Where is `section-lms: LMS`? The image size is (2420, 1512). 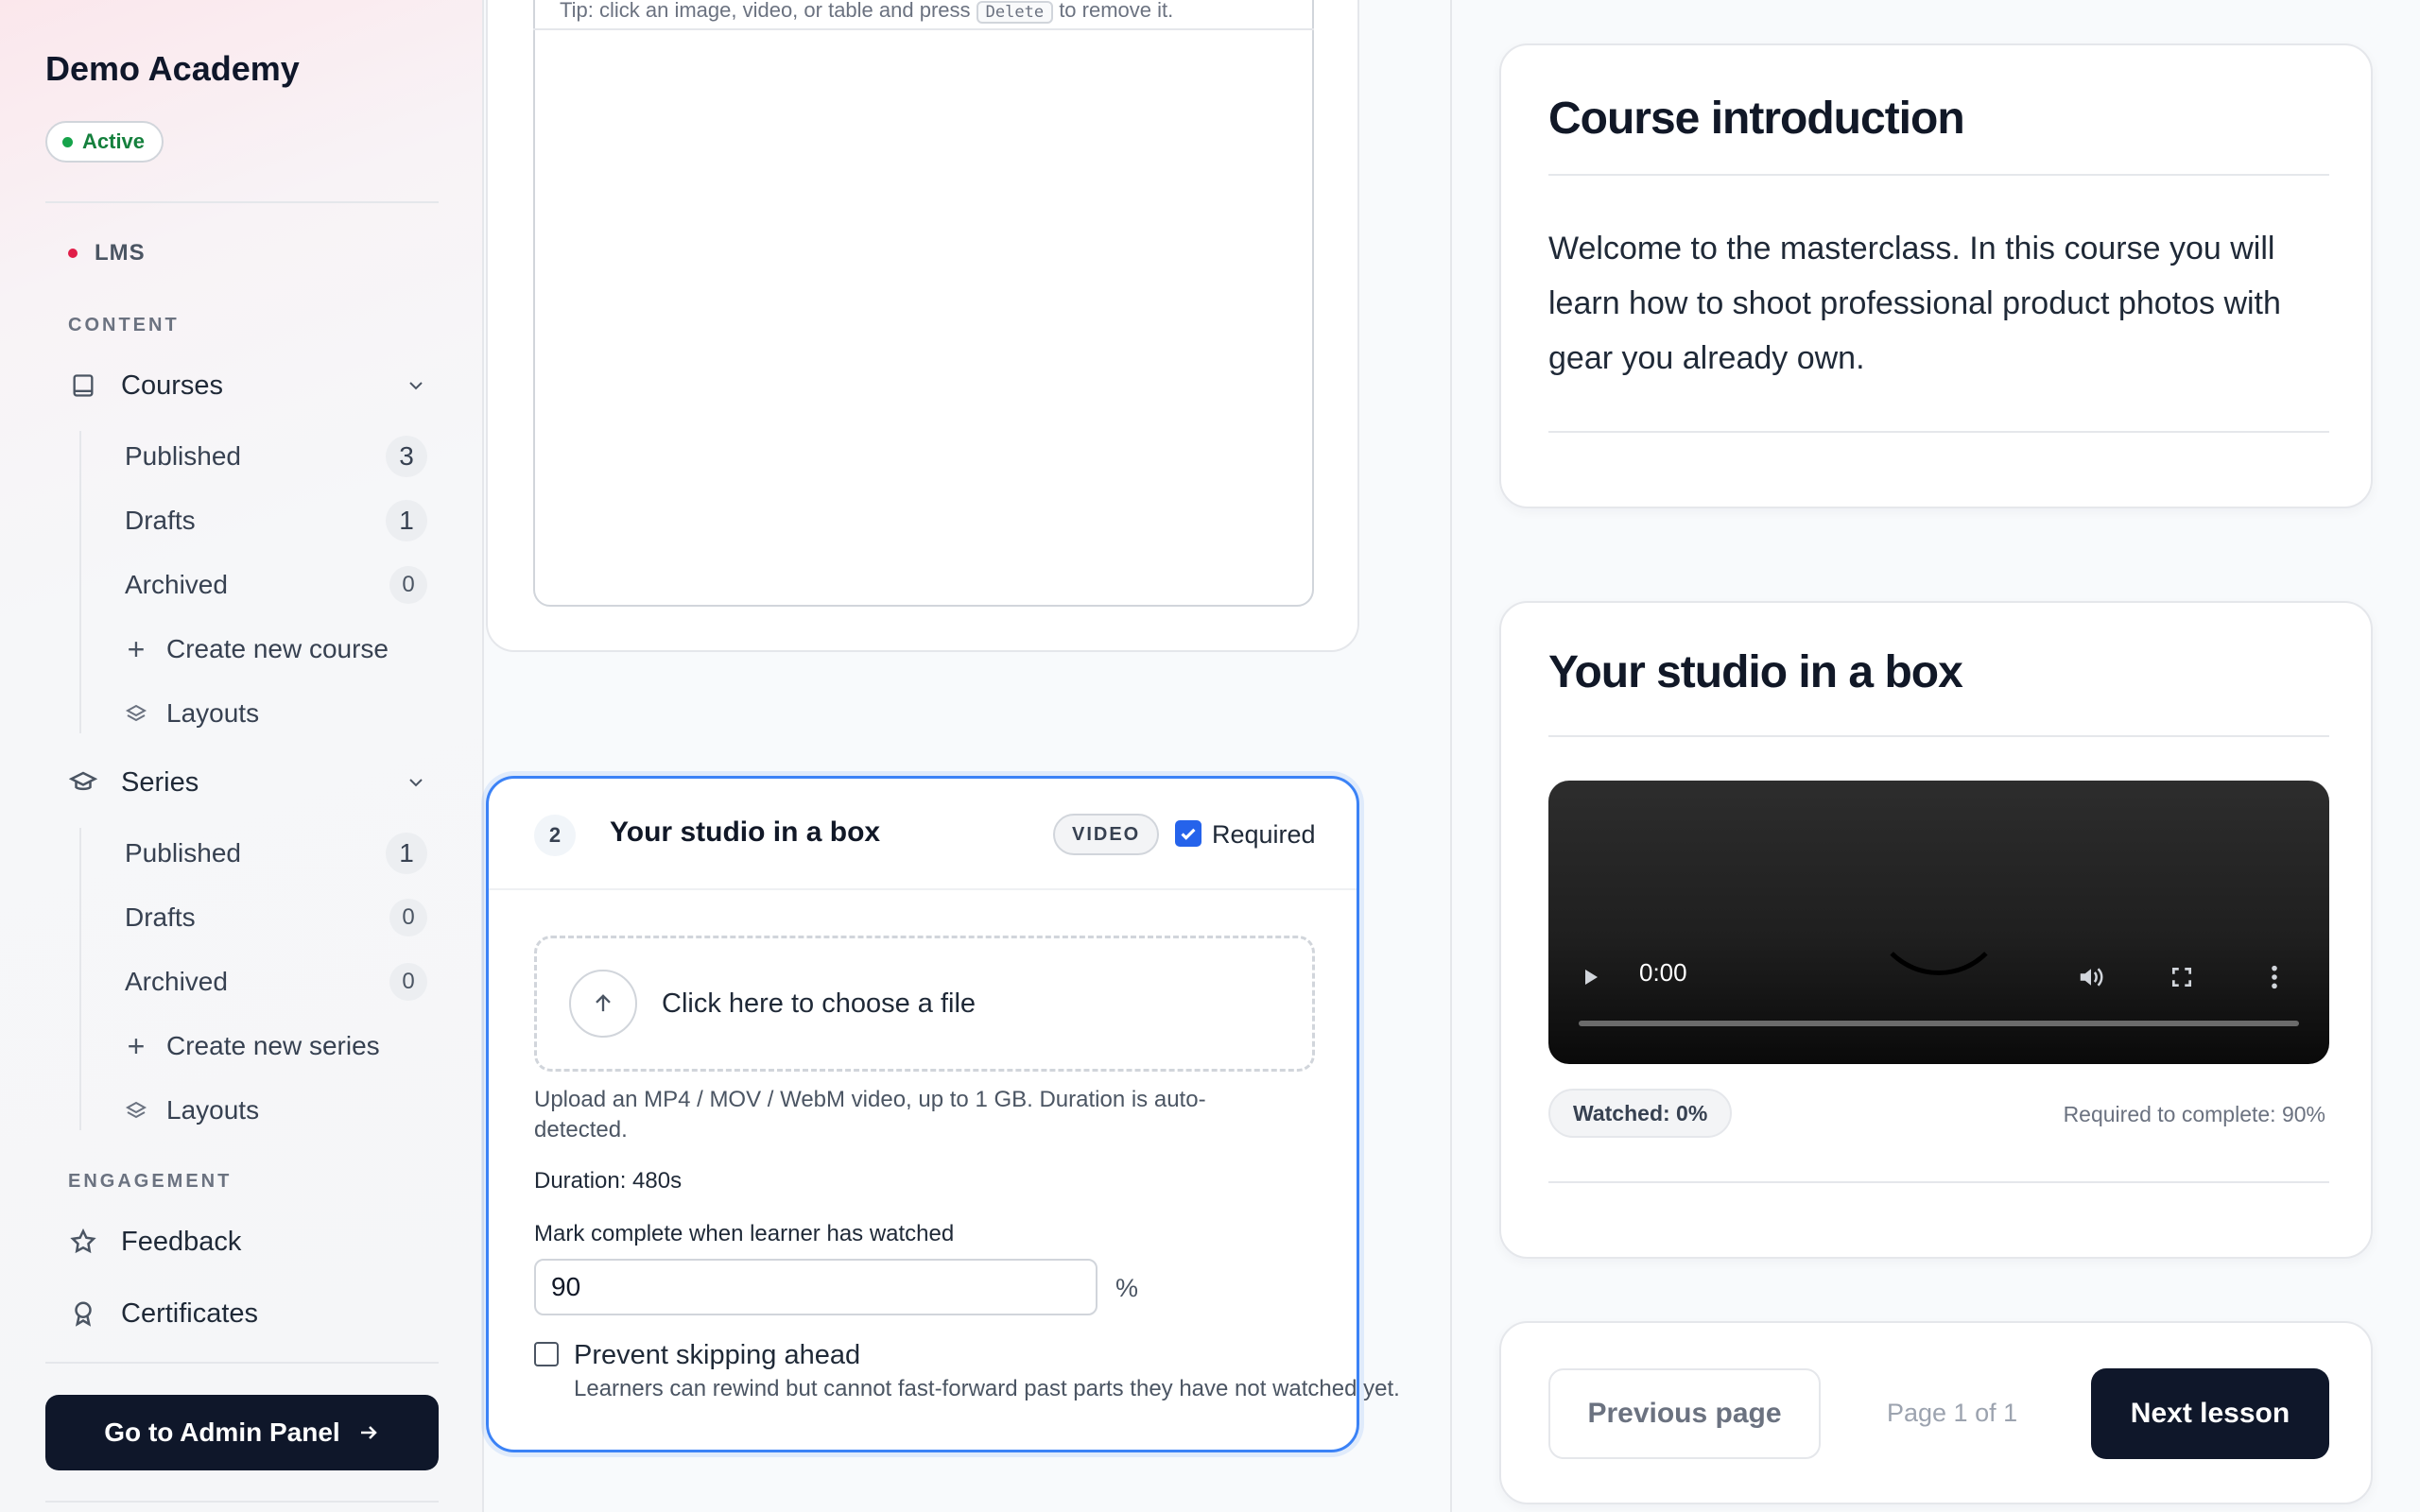 section-lms: LMS is located at coordinates (107, 253).